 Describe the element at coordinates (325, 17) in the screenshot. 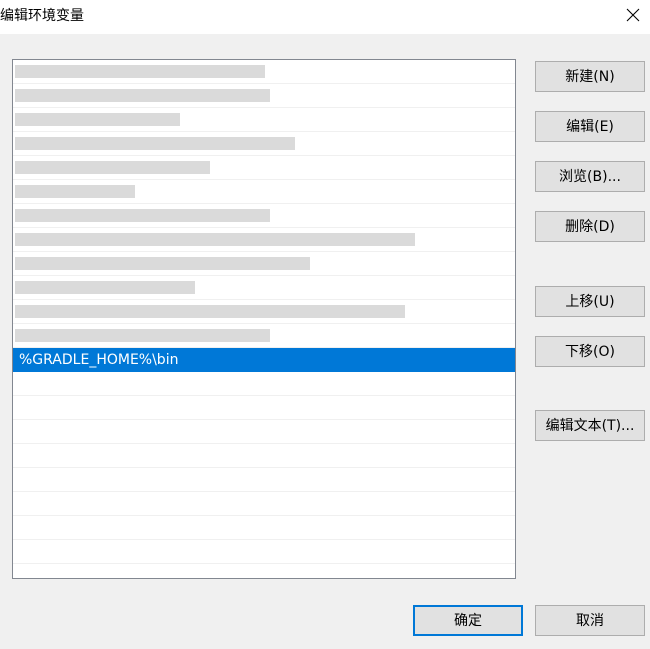

I see `title-bar: 编辑环境变量` at that location.